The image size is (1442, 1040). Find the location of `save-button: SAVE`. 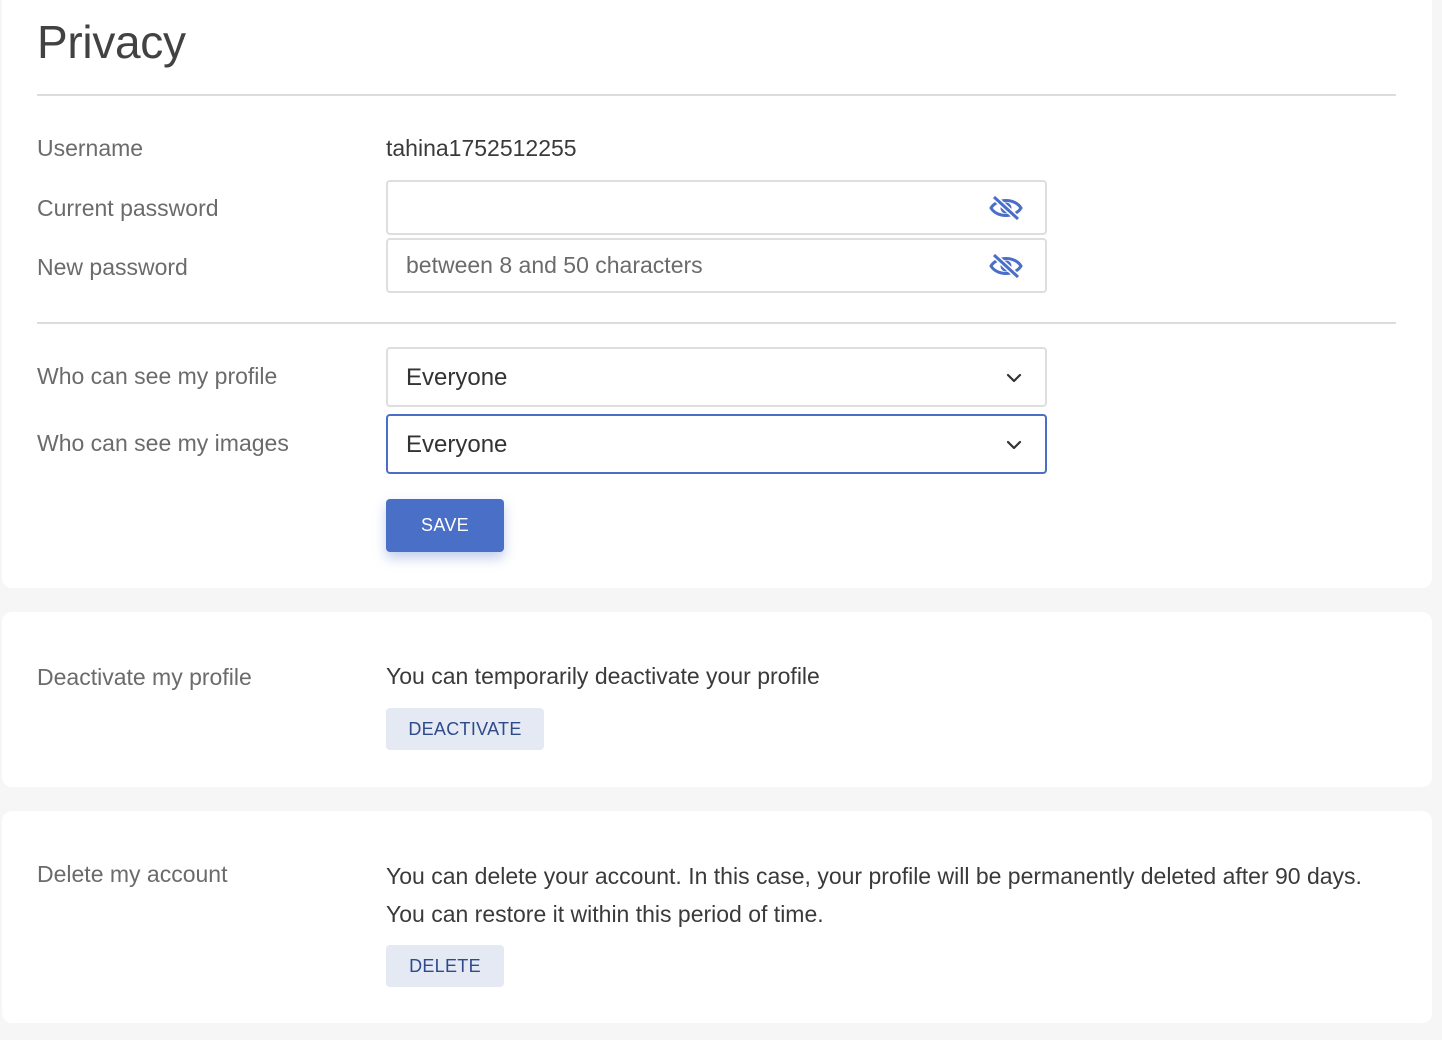

save-button: SAVE is located at coordinates (445, 525).